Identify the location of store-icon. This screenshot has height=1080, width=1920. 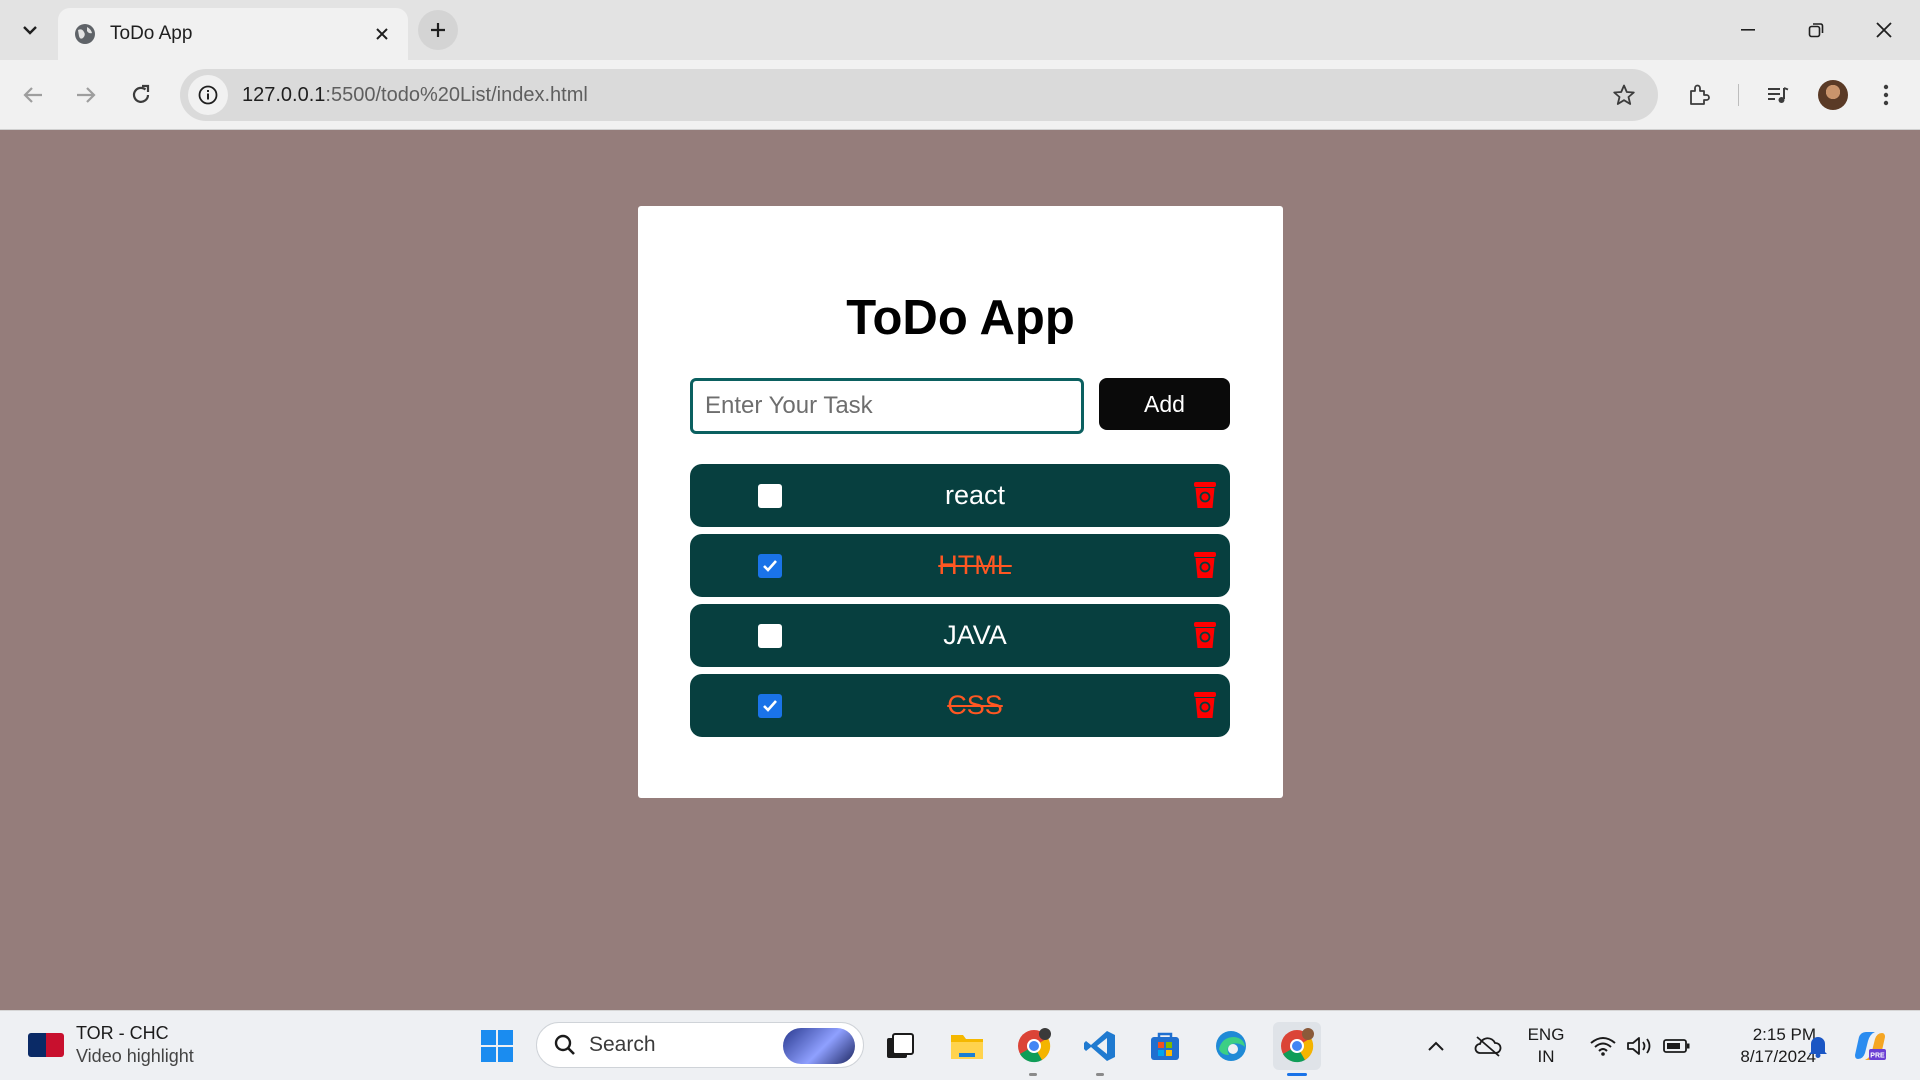
(1165, 1046).